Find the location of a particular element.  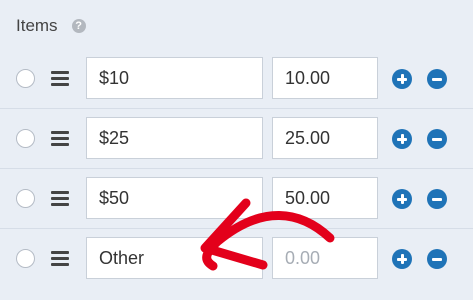

item-label-input: Other is located at coordinates (174, 258).